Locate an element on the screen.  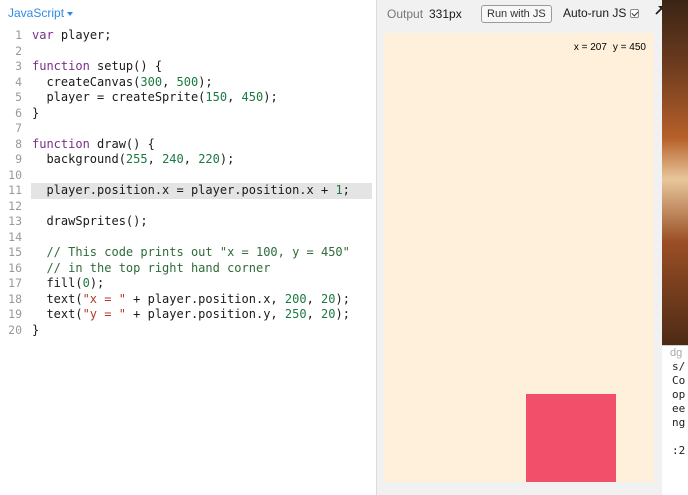
line-number: 5 is located at coordinates (18, 97).